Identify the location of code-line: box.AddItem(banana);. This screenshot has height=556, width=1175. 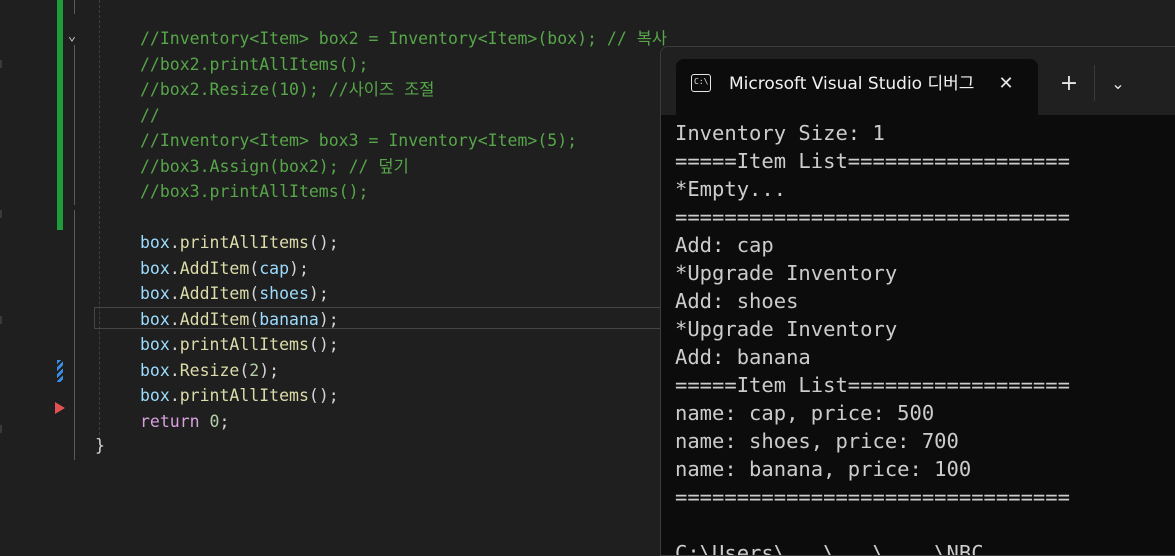
(403, 320).